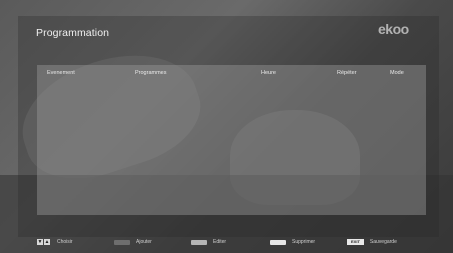 The image size is (453, 253). I want to click on edit-key-icon, so click(199, 242).